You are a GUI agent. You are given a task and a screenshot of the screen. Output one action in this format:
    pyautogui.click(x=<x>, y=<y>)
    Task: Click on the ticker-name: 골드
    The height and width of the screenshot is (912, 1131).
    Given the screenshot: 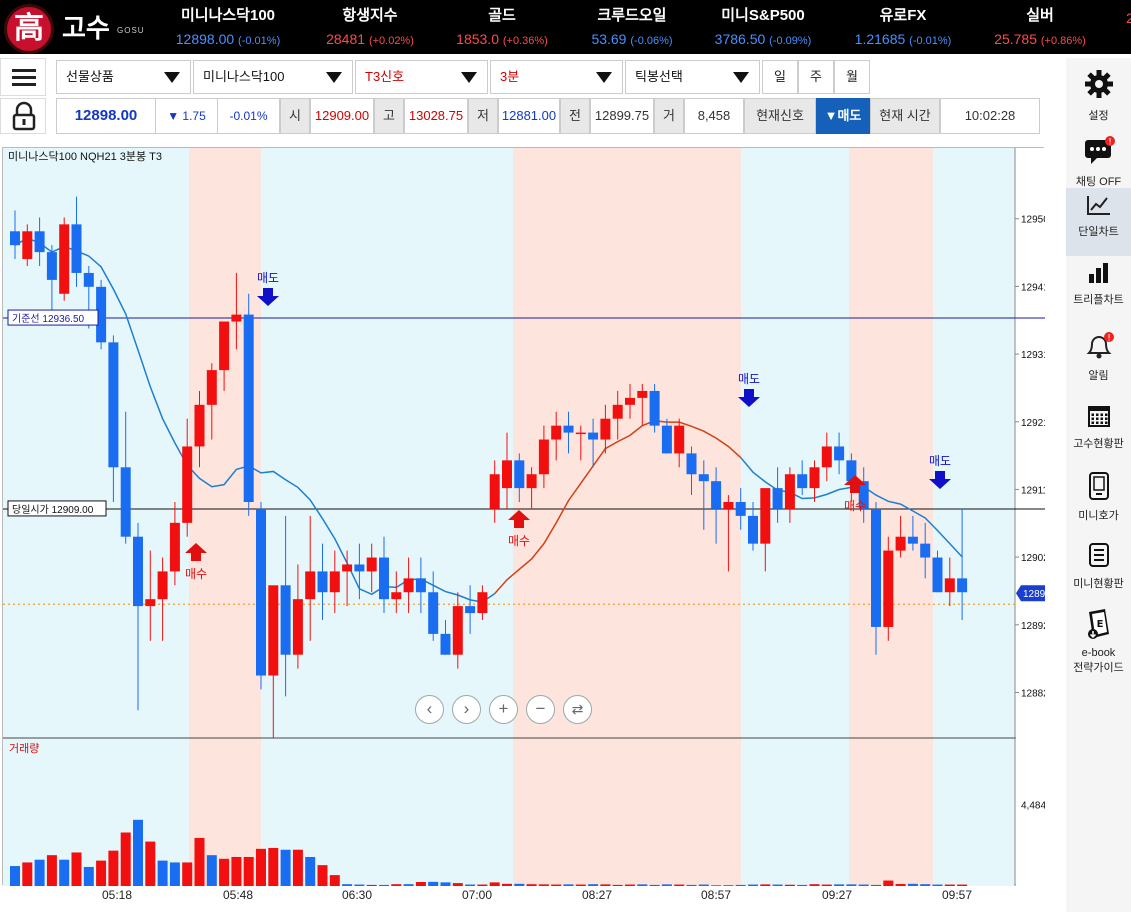 What is the action you would take?
    pyautogui.click(x=502, y=15)
    